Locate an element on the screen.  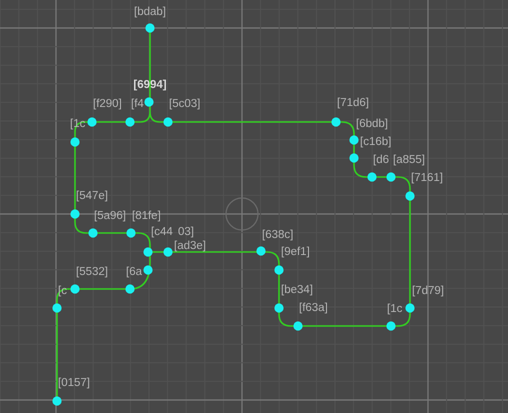
point-label: [6bdb] is located at coordinates (372, 124).